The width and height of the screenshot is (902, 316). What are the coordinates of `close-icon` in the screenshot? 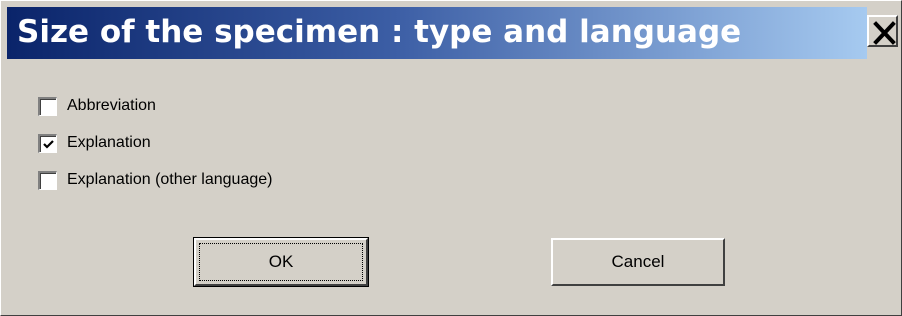 It's located at (884, 33).